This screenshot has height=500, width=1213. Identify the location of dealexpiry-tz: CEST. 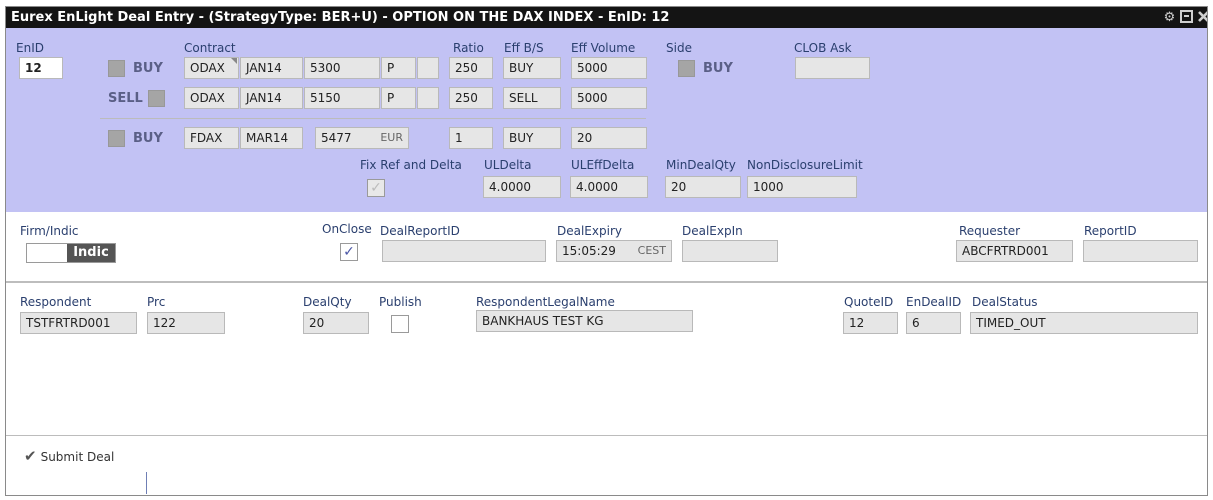
(651, 250).